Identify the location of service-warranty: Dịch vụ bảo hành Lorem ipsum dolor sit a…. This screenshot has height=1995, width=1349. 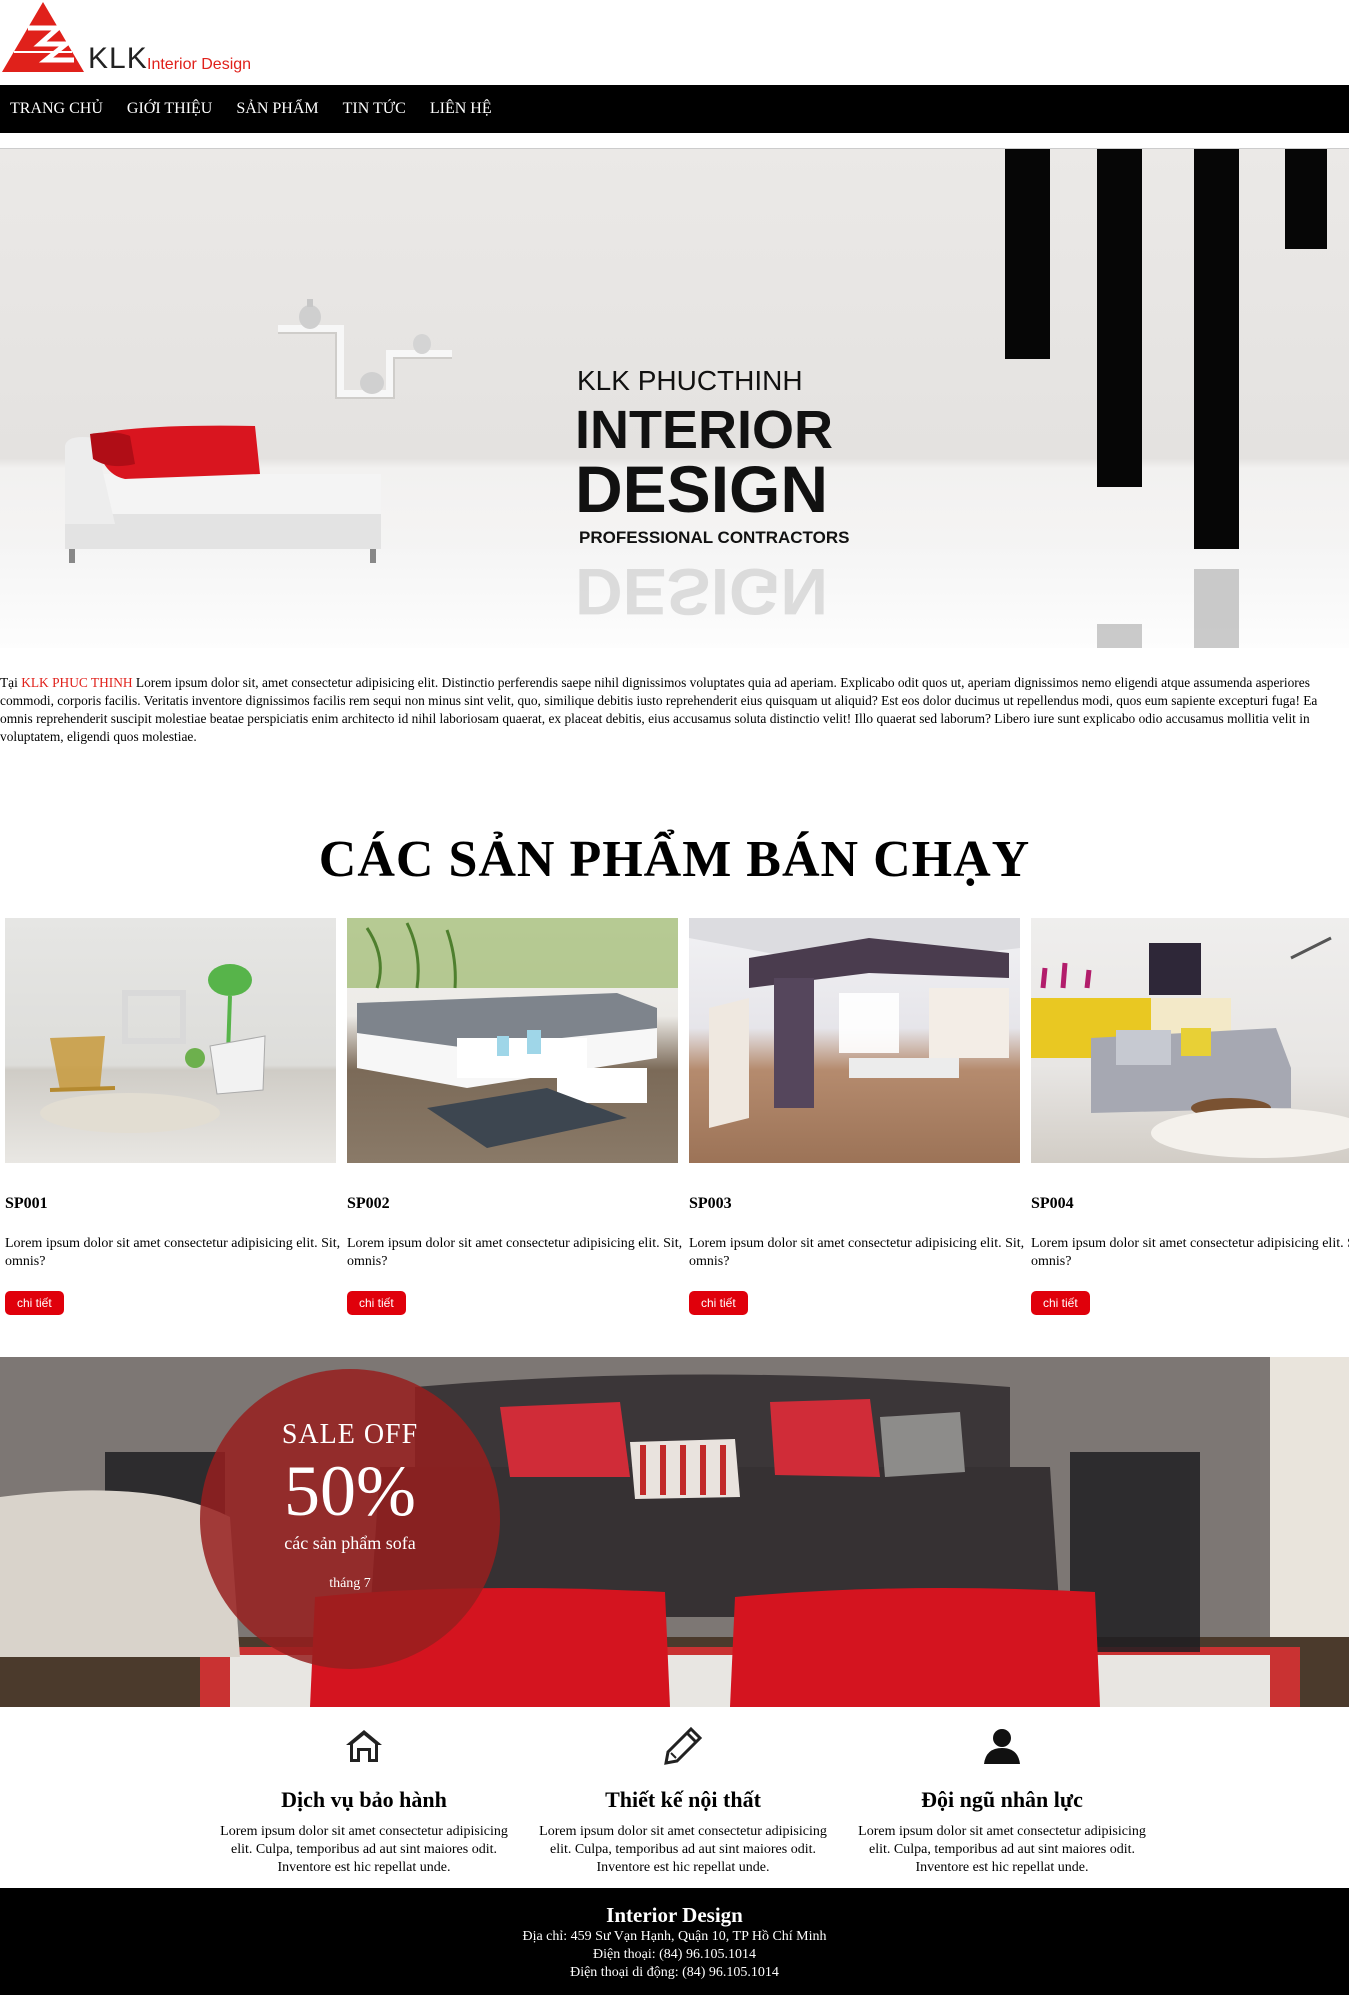
(364, 1801).